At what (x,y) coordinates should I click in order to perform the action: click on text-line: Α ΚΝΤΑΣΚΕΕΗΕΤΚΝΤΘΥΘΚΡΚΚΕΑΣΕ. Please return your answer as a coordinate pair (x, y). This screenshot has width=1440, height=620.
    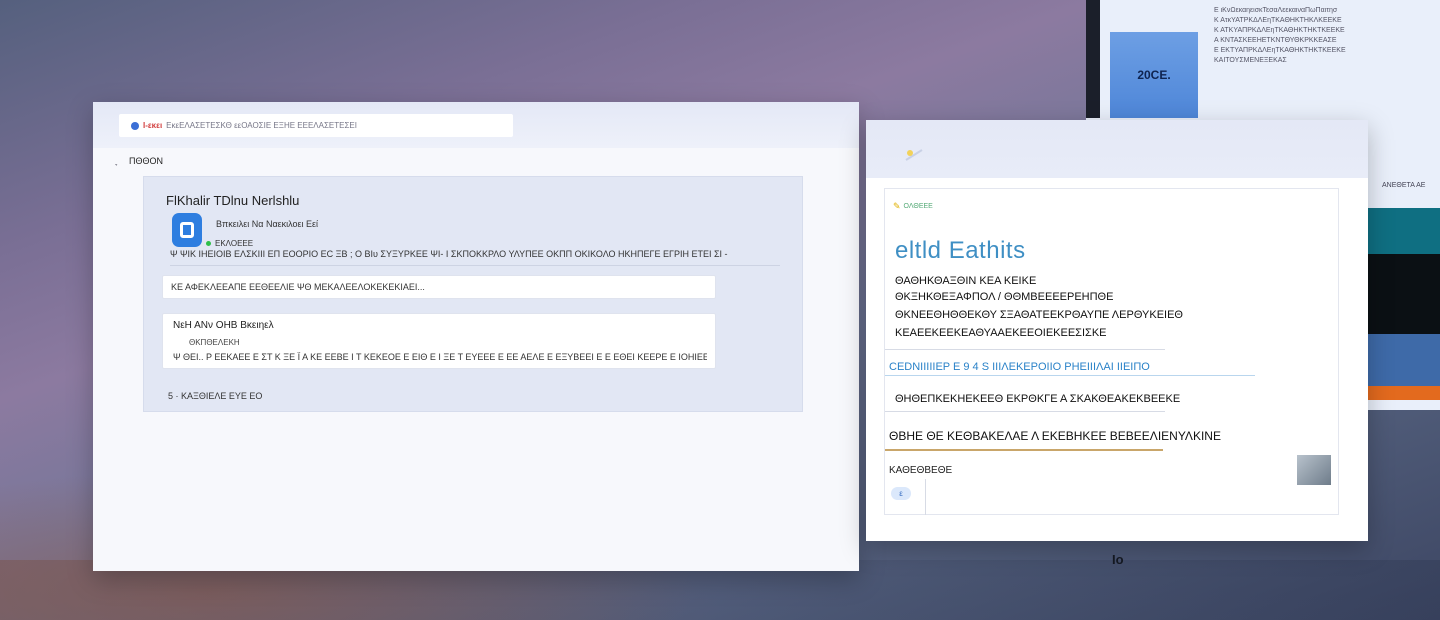
    Looking at the image, I should click on (1275, 40).